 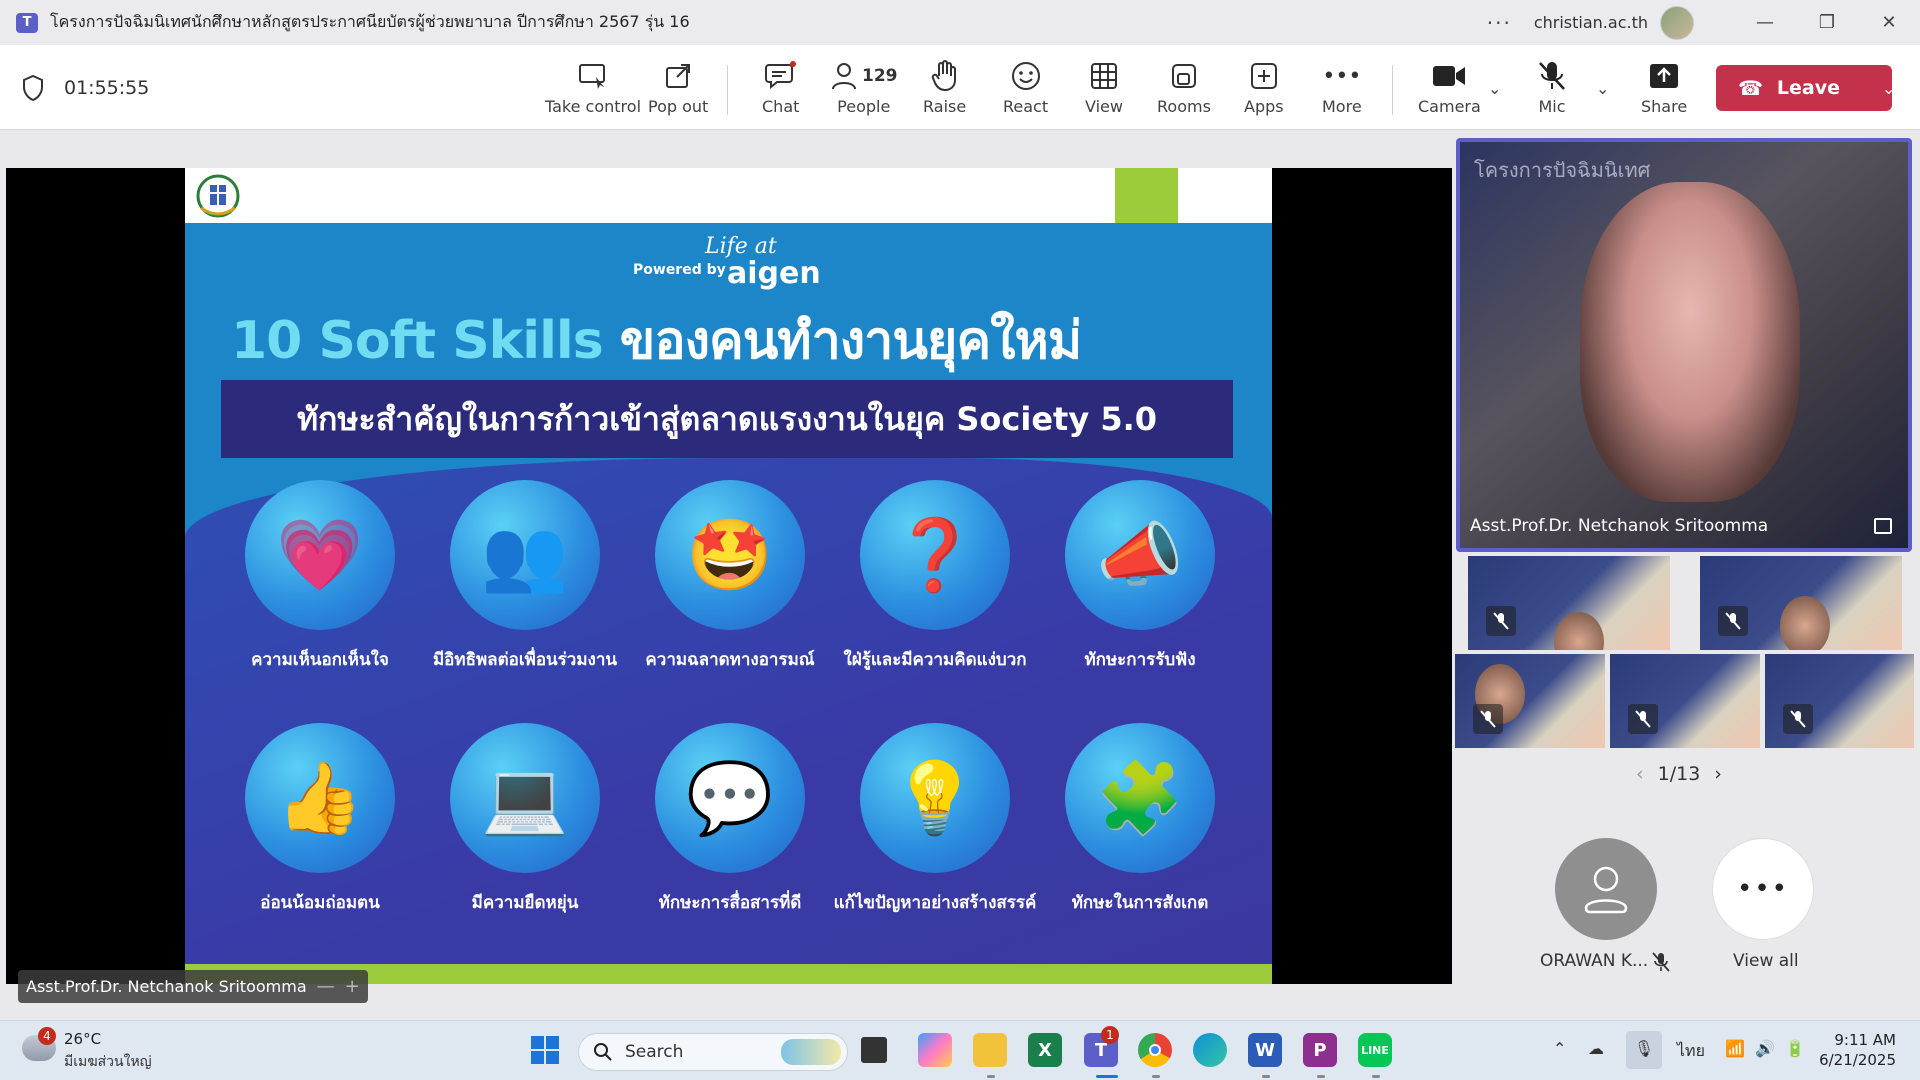 What do you see at coordinates (108, 1062) in the screenshot?
I see `weather-condition: มีเมฆส่วนใหญ่` at bounding box center [108, 1062].